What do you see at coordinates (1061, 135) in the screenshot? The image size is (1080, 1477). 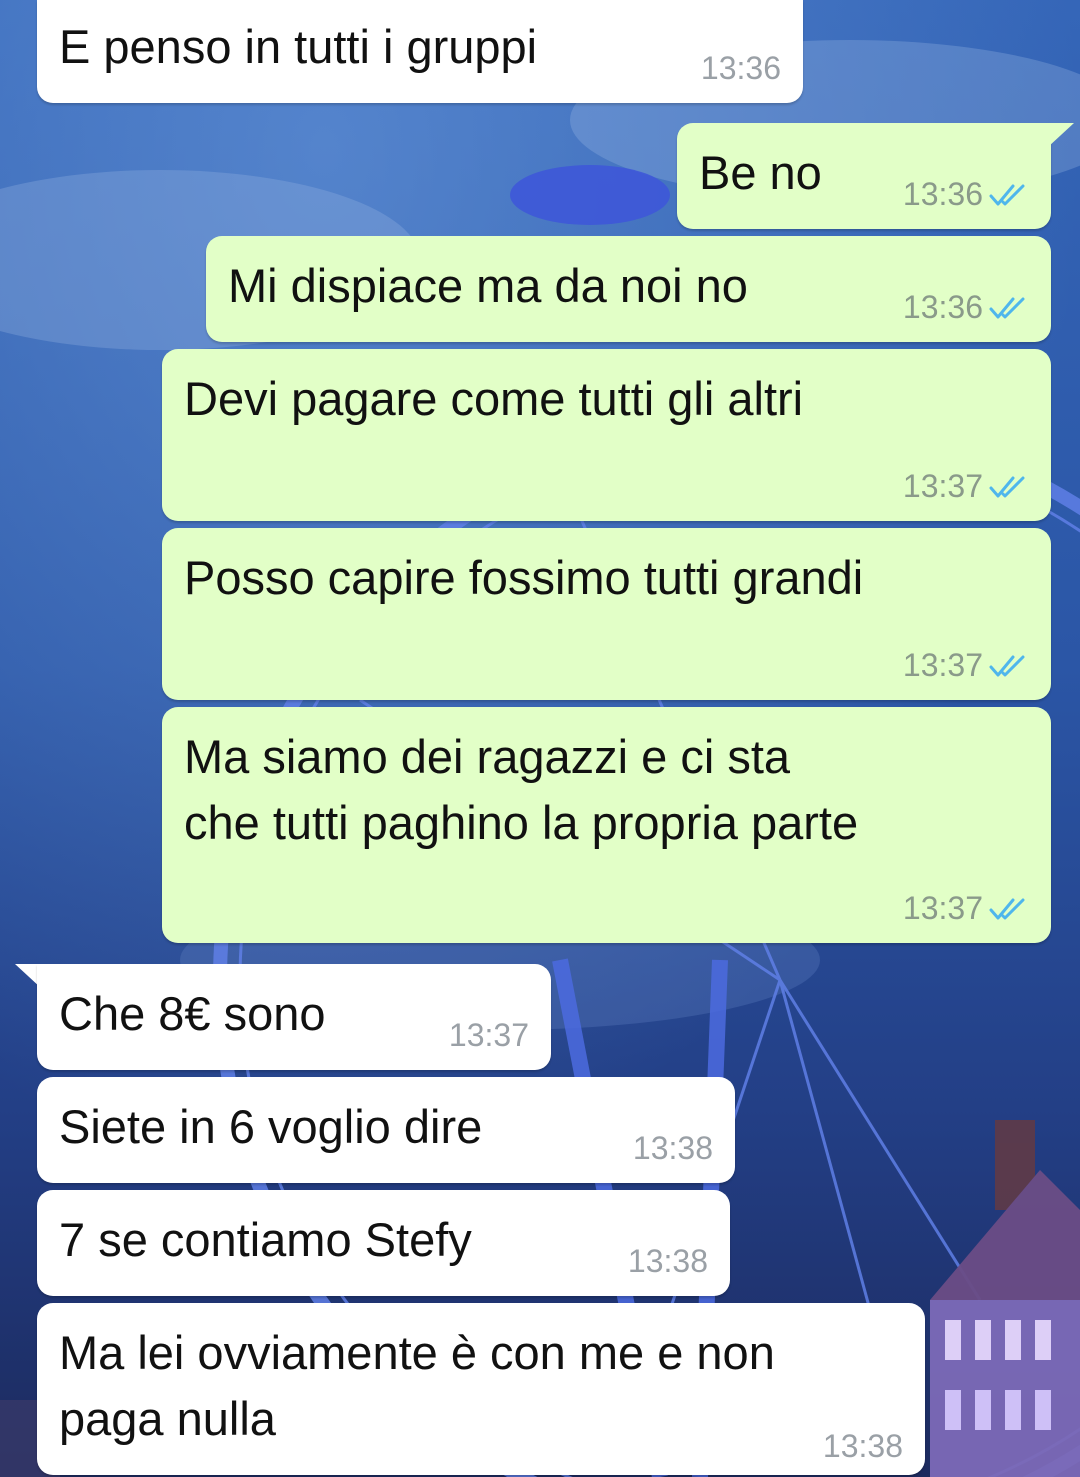 I see `bubble-tail` at bounding box center [1061, 135].